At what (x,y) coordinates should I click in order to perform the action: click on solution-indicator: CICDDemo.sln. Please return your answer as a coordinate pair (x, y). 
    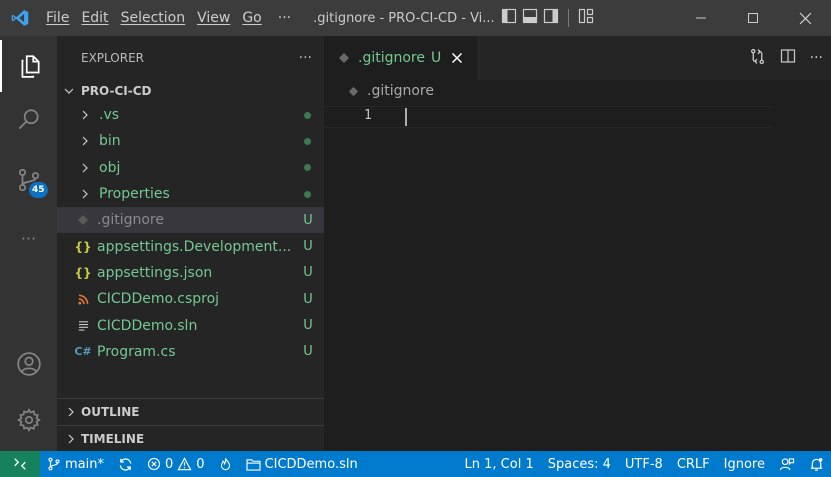
    Looking at the image, I should click on (302, 464).